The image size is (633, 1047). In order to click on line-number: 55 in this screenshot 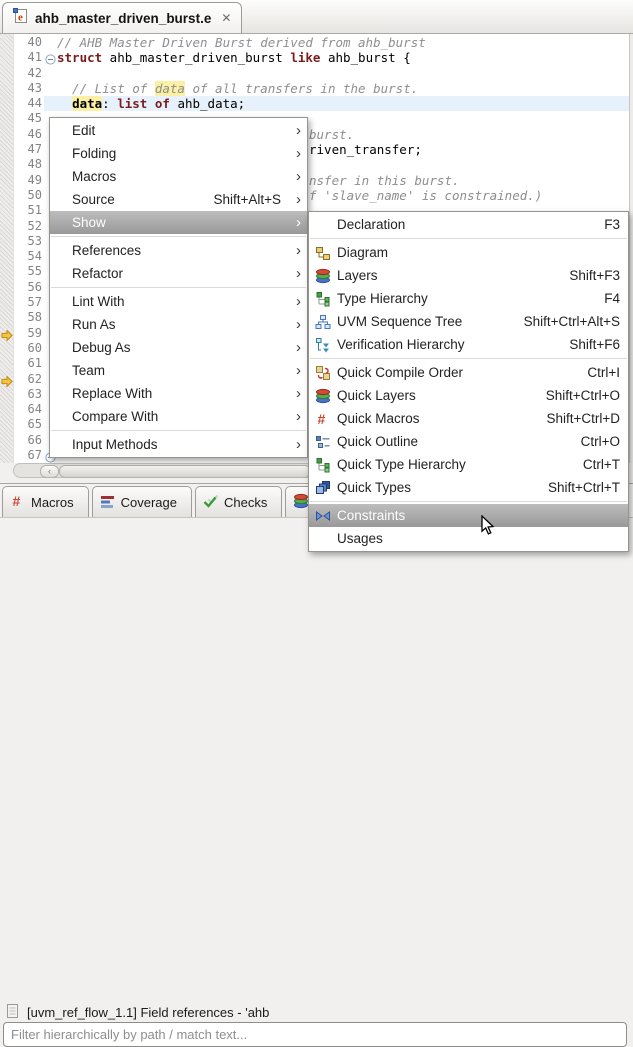, I will do `click(34, 271)`.